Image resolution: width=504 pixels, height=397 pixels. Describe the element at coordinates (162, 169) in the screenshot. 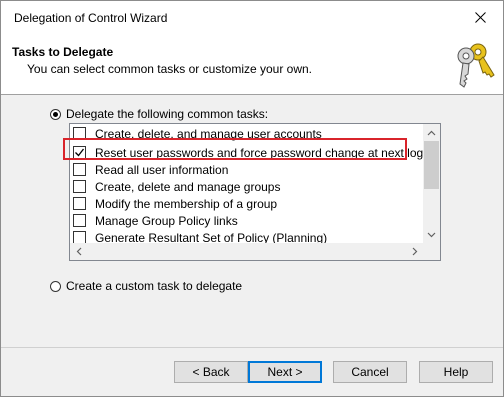

I see `task-label: Read all user information` at that location.